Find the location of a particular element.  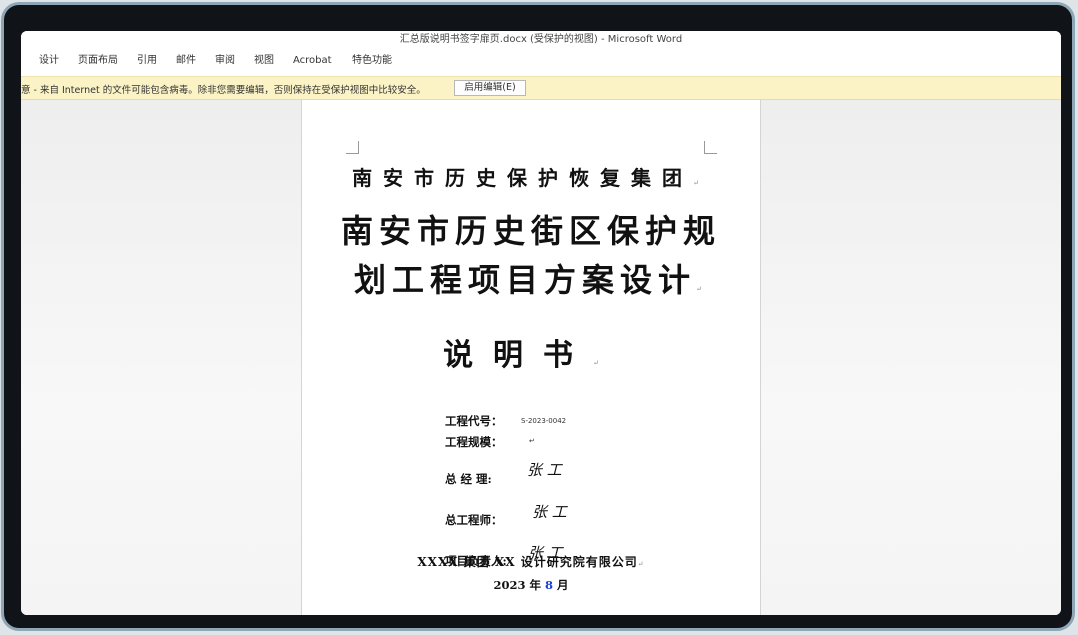

project-title-line-1: 南安市历史街区保护规 is located at coordinates (530, 231).